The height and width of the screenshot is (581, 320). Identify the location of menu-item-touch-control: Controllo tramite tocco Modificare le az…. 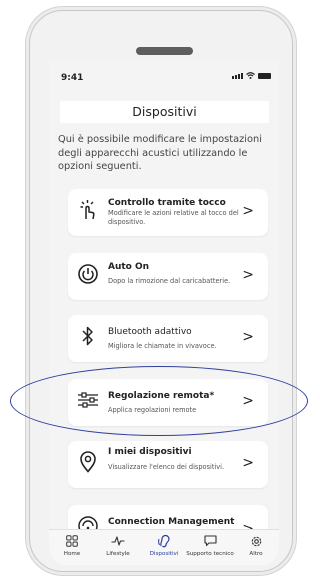
(168, 212).